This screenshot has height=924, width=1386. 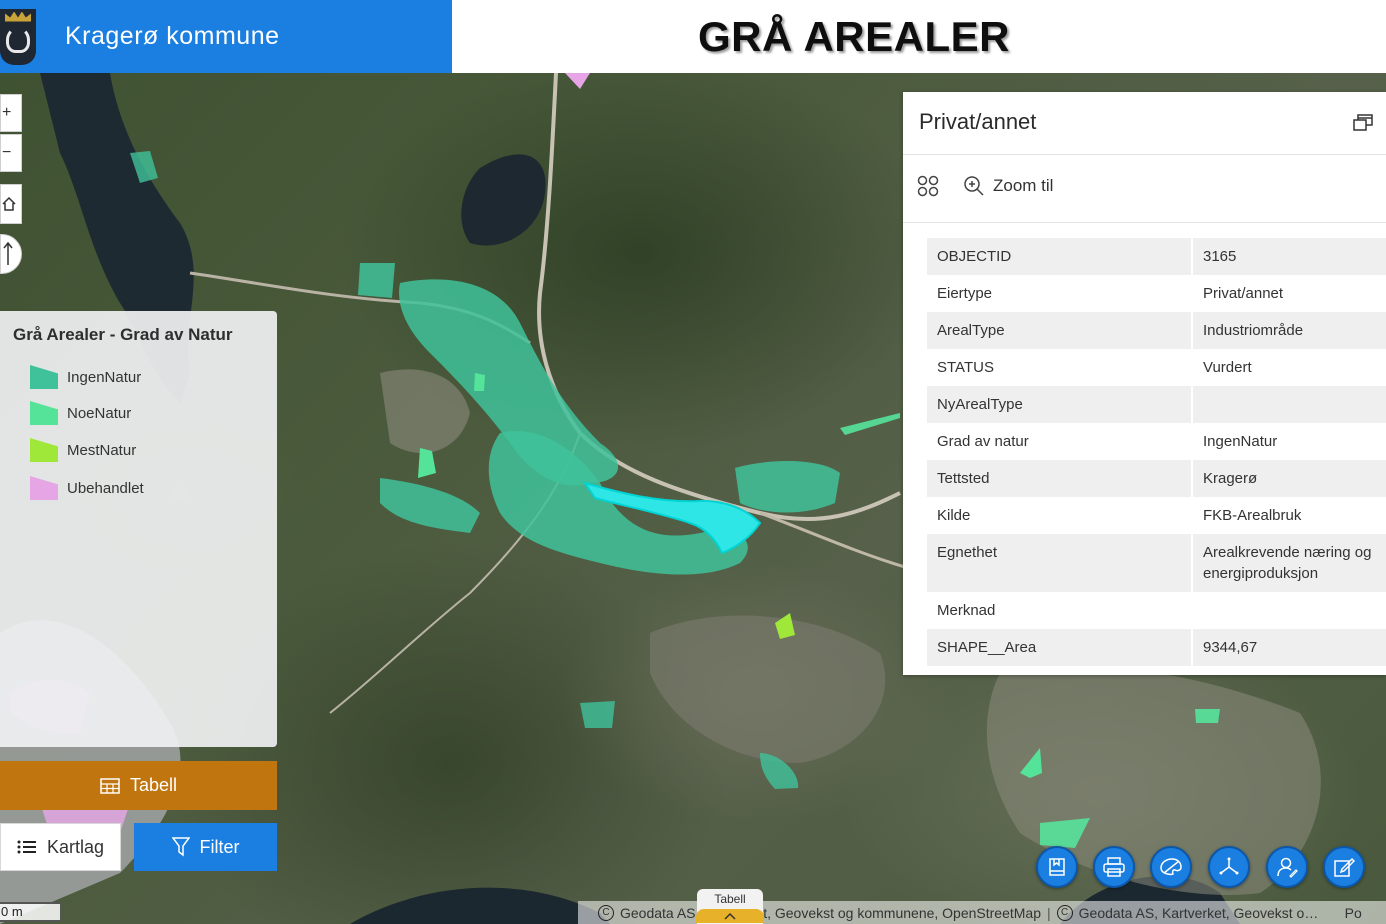 I want to click on filter-button: Filter, so click(x=205, y=847).